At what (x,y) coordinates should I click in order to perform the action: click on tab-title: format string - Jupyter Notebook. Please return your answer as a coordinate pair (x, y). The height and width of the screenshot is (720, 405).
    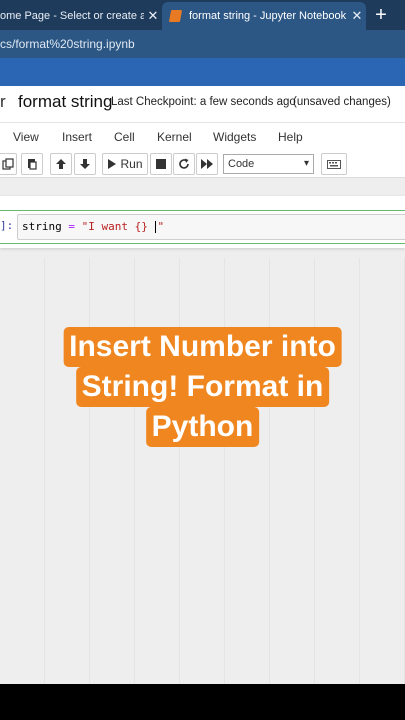
    Looking at the image, I should click on (268, 16).